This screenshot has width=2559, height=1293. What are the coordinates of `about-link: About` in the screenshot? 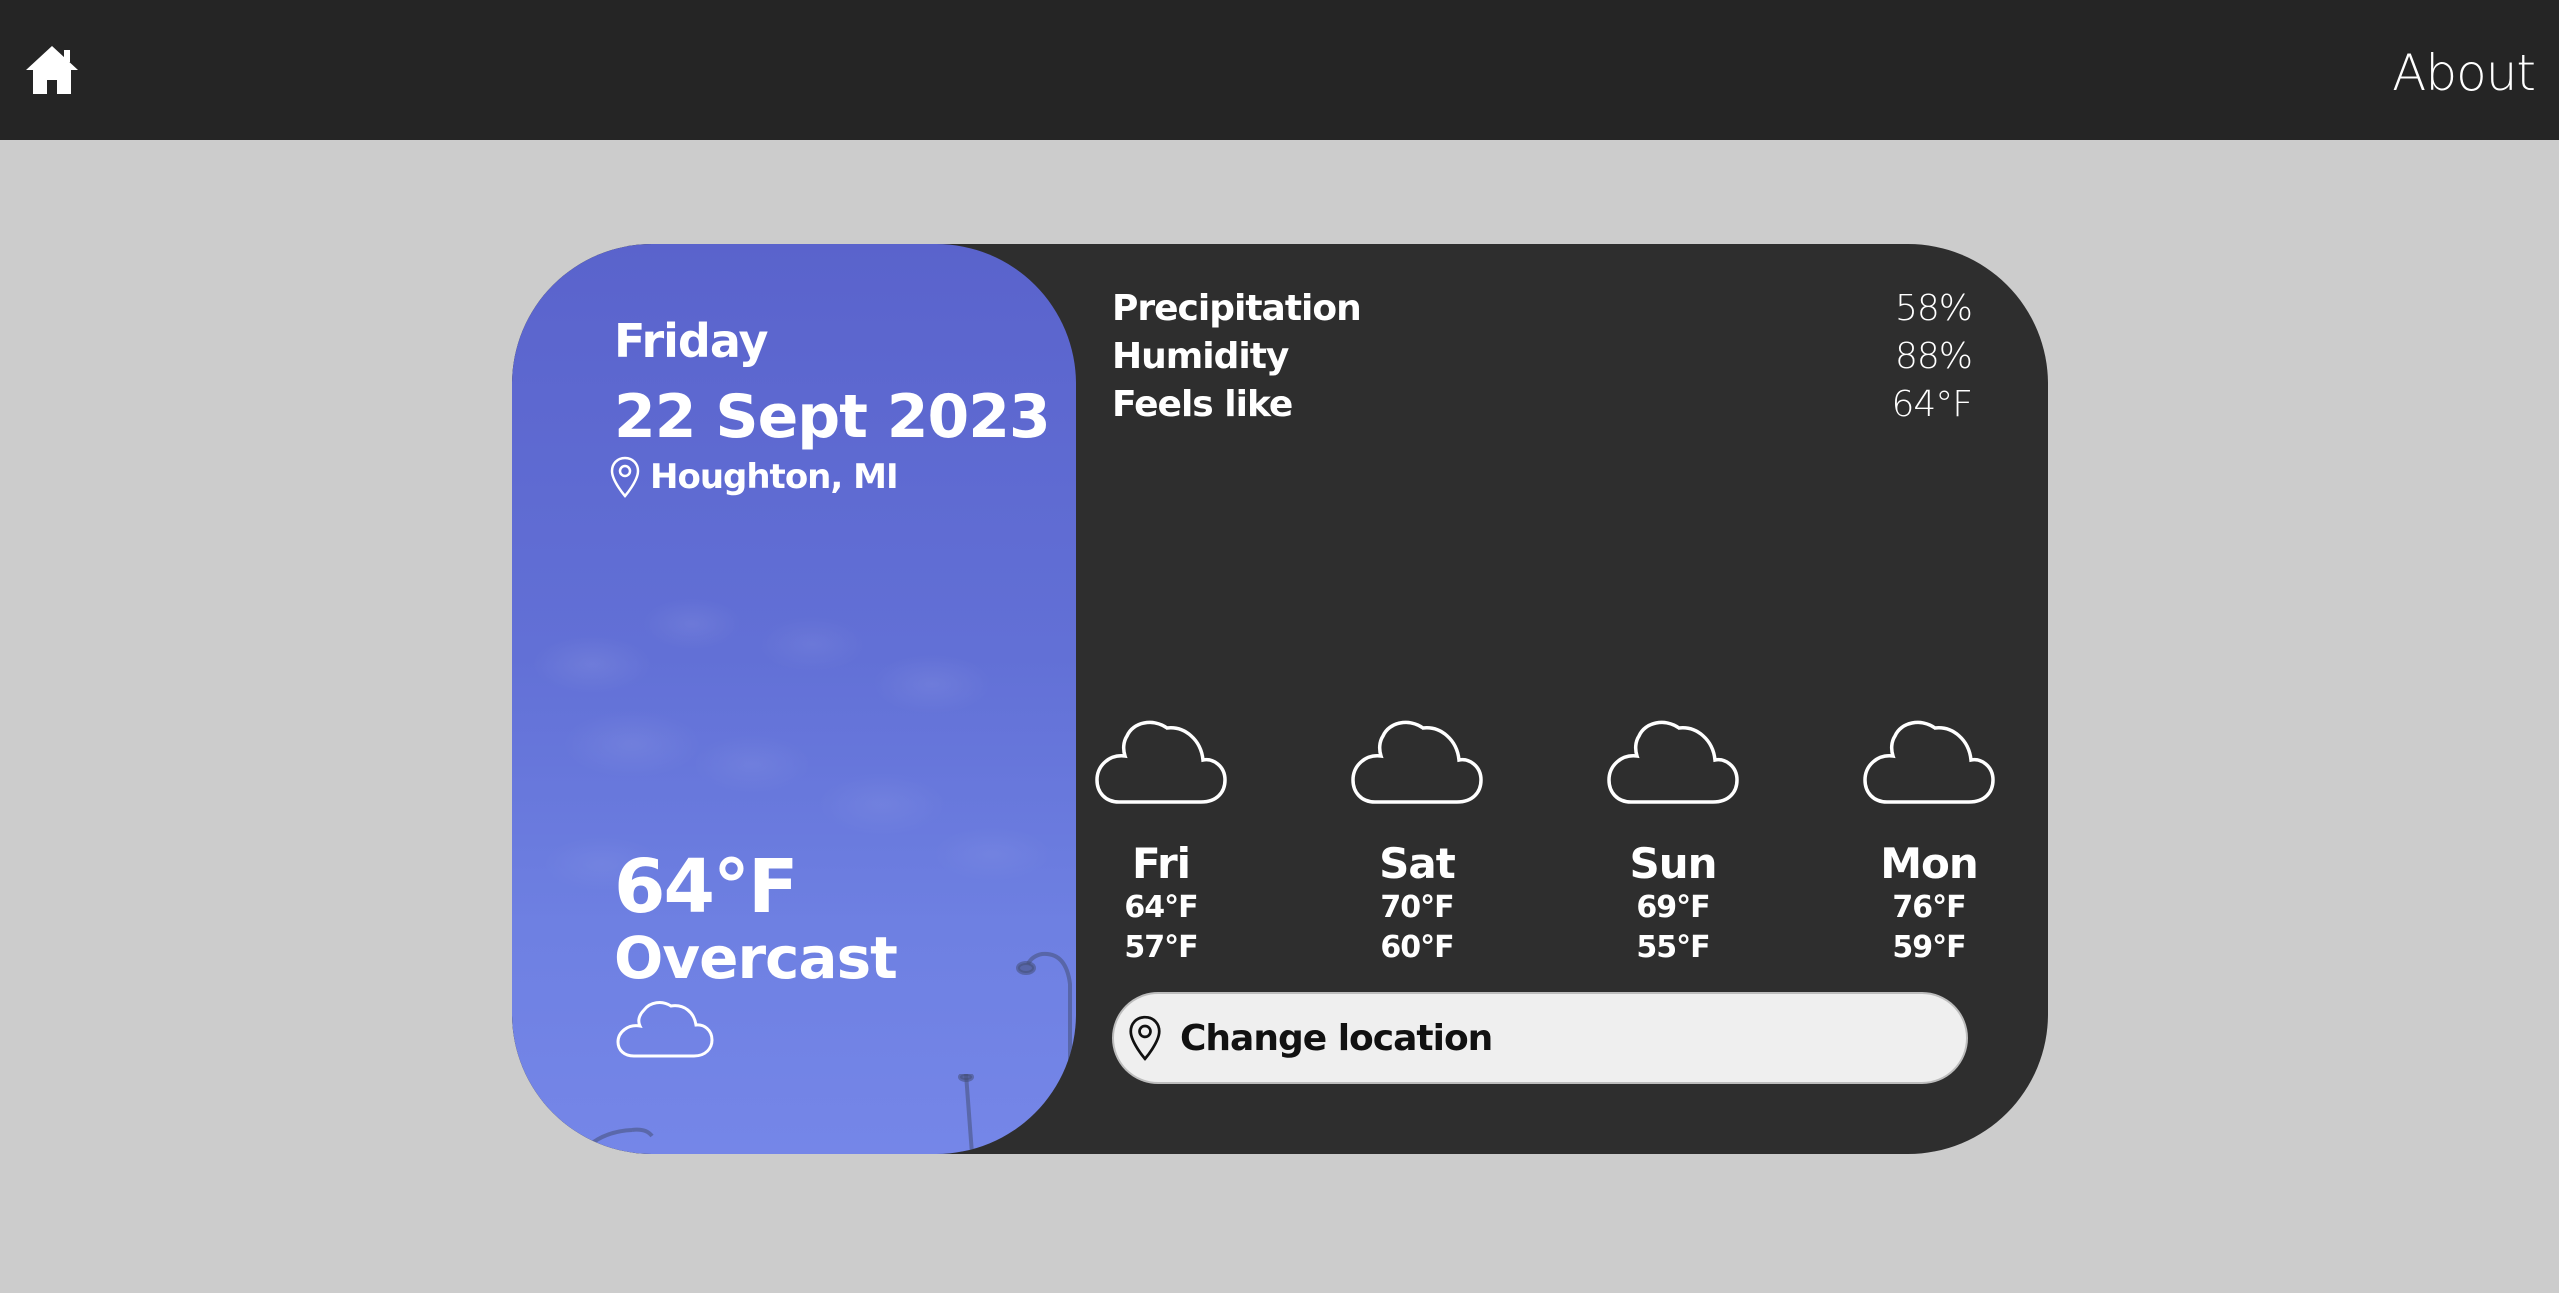 It's located at (2464, 73).